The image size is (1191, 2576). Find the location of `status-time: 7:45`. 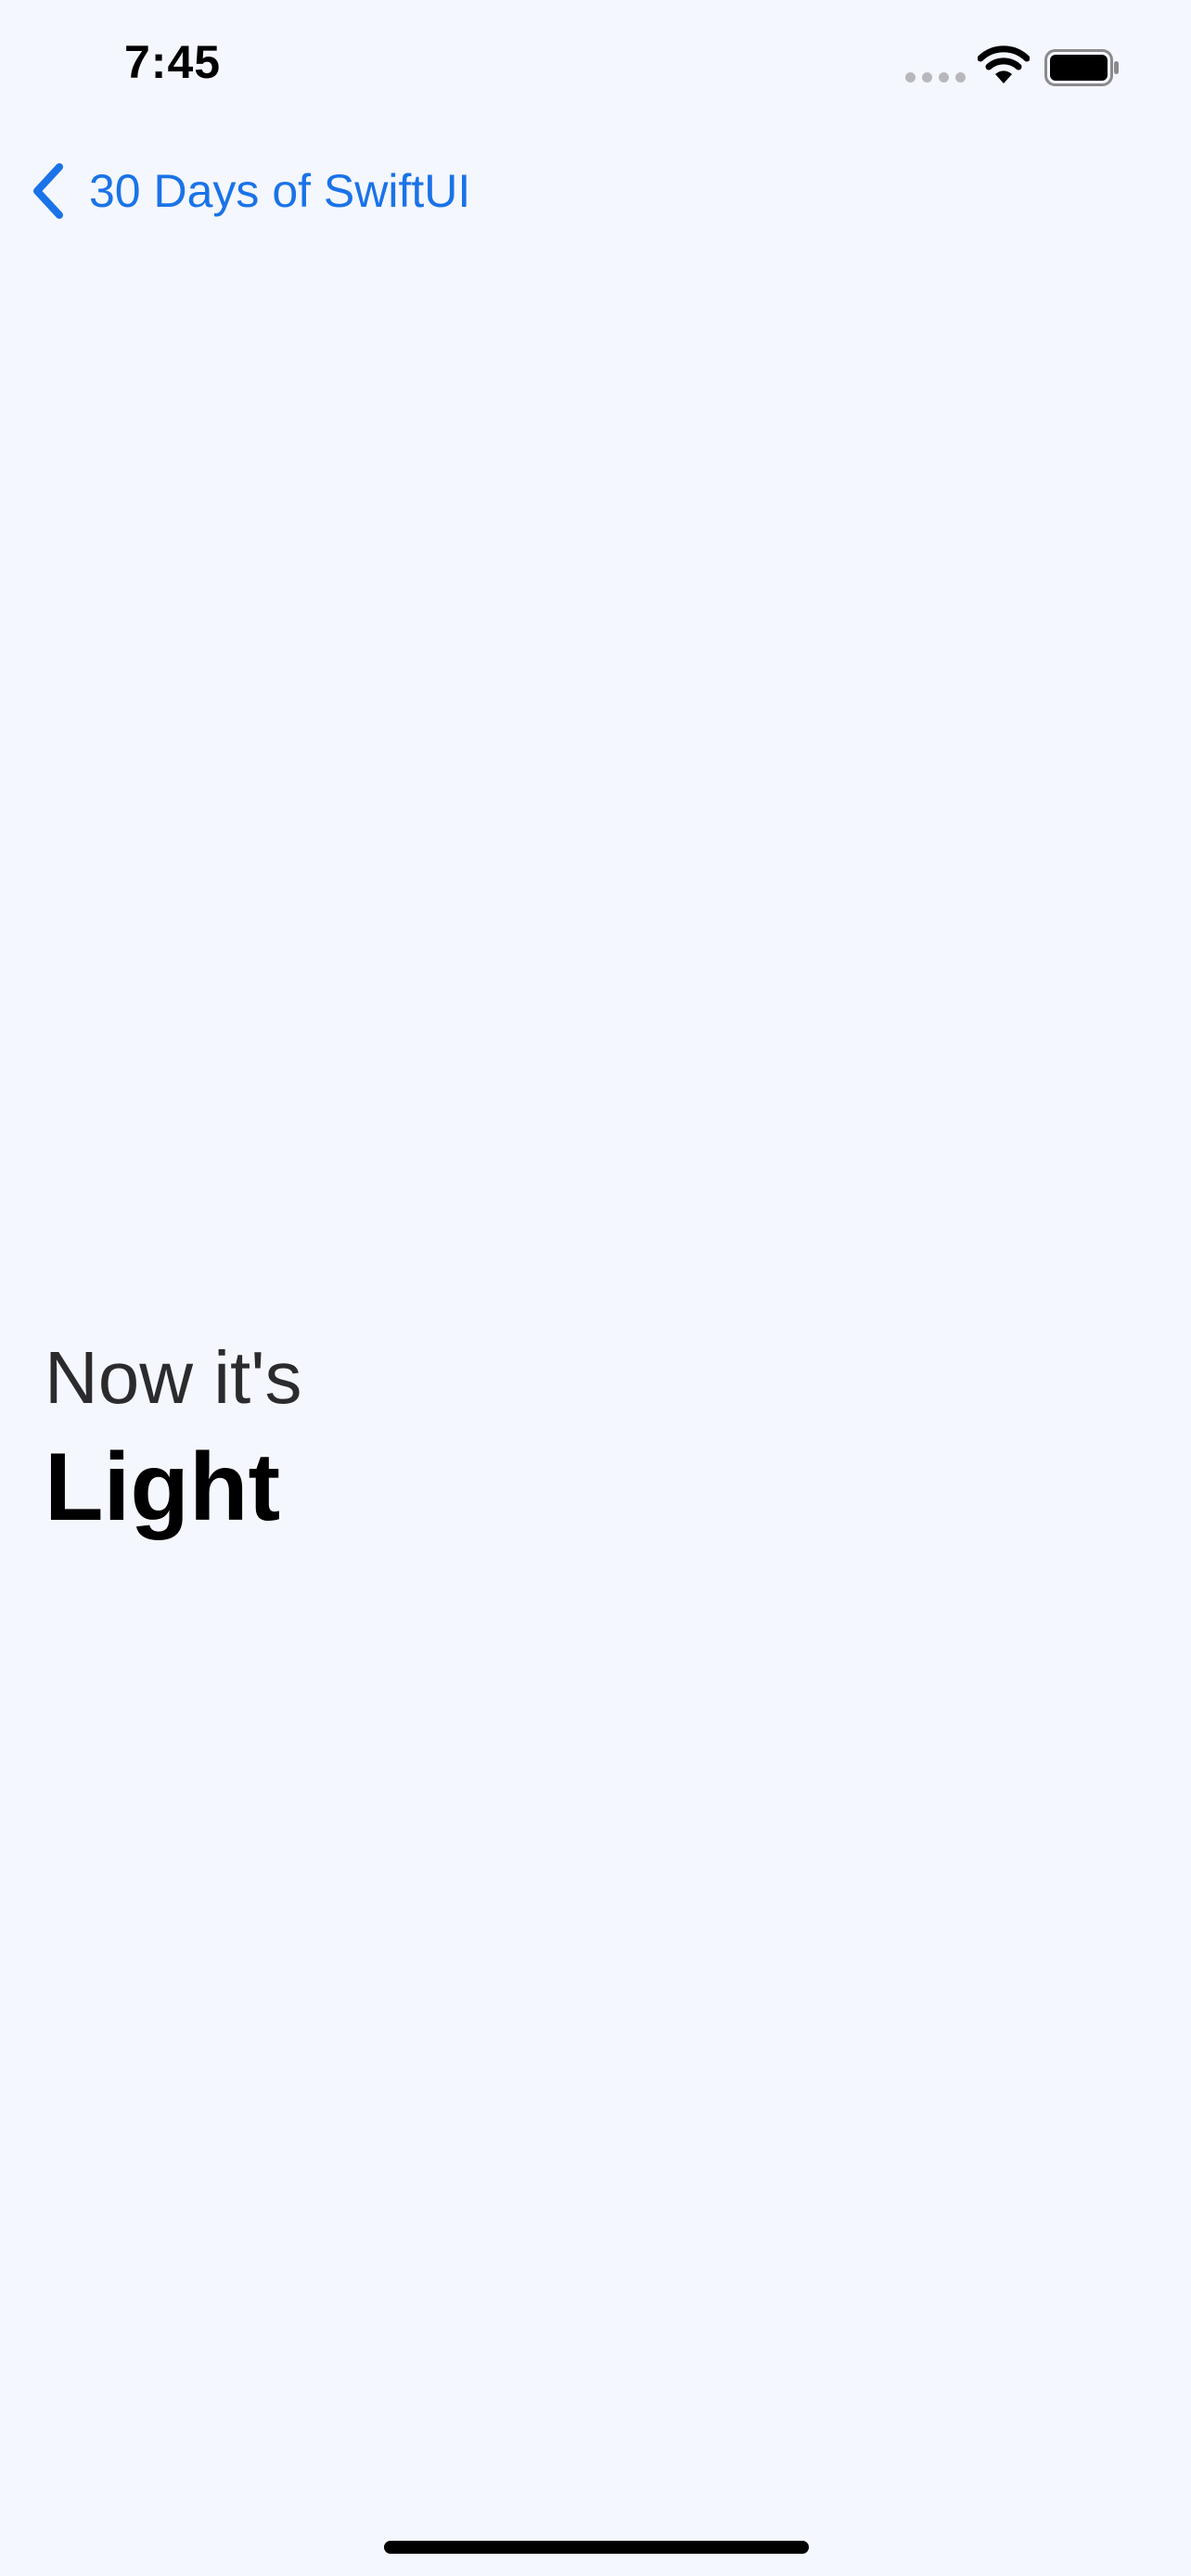

status-time: 7:45 is located at coordinates (173, 62).